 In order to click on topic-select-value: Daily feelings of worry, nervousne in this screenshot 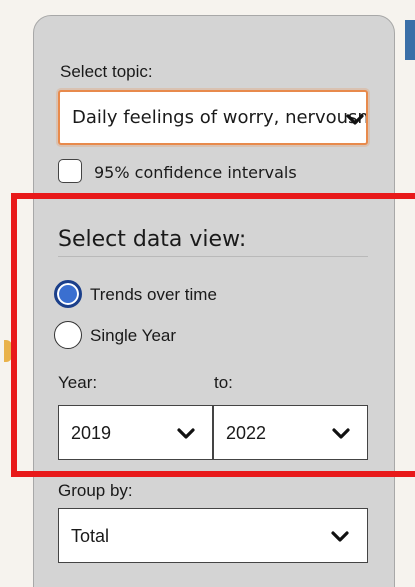, I will do `click(220, 117)`.